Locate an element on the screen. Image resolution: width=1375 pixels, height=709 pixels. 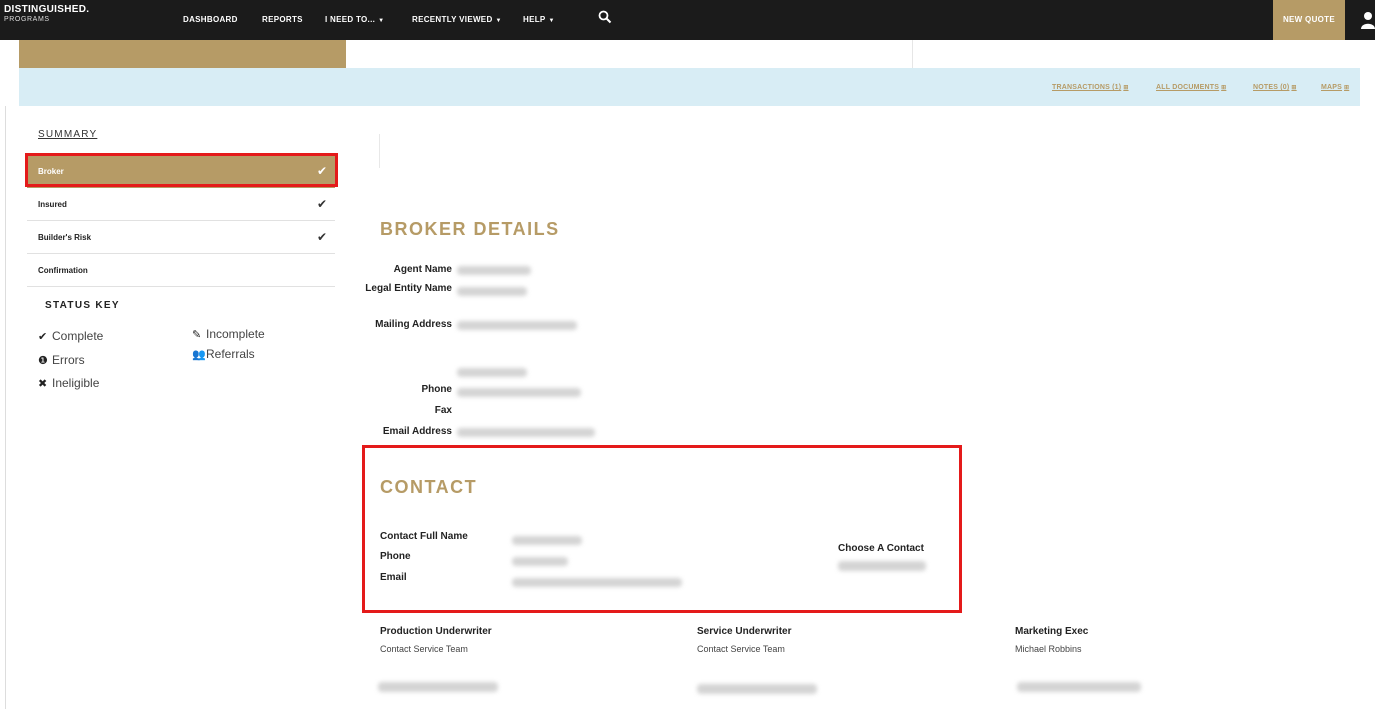
agent-name-label: Agent Name is located at coordinates (422, 269).